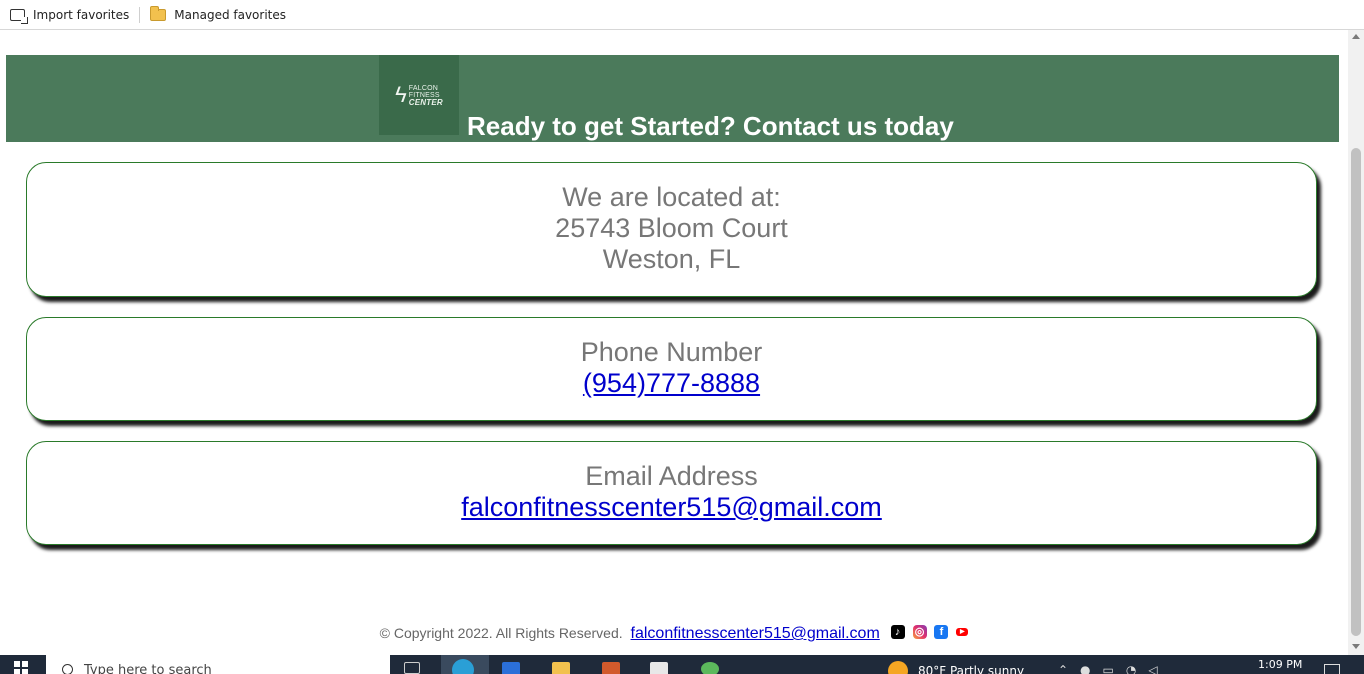  Describe the element at coordinates (501, 633) in the screenshot. I see `copyright-text: © Copyright 2022. All Rights Reserved.` at that location.